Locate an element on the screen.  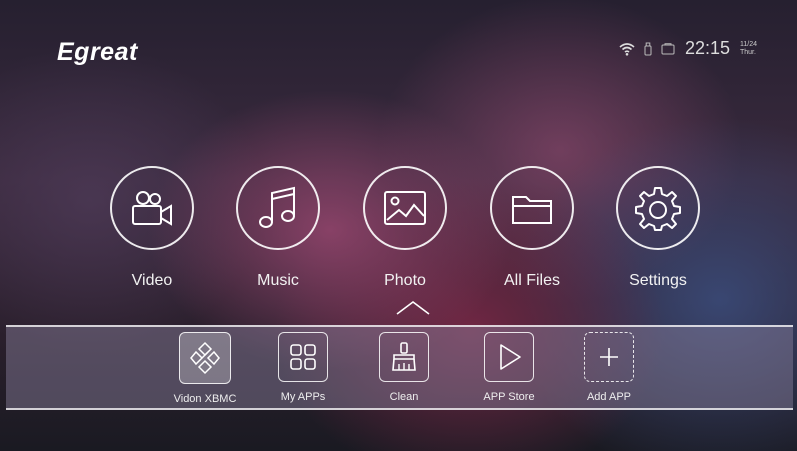
dock-label-my-apps: My APPs is located at coordinates (303, 397).